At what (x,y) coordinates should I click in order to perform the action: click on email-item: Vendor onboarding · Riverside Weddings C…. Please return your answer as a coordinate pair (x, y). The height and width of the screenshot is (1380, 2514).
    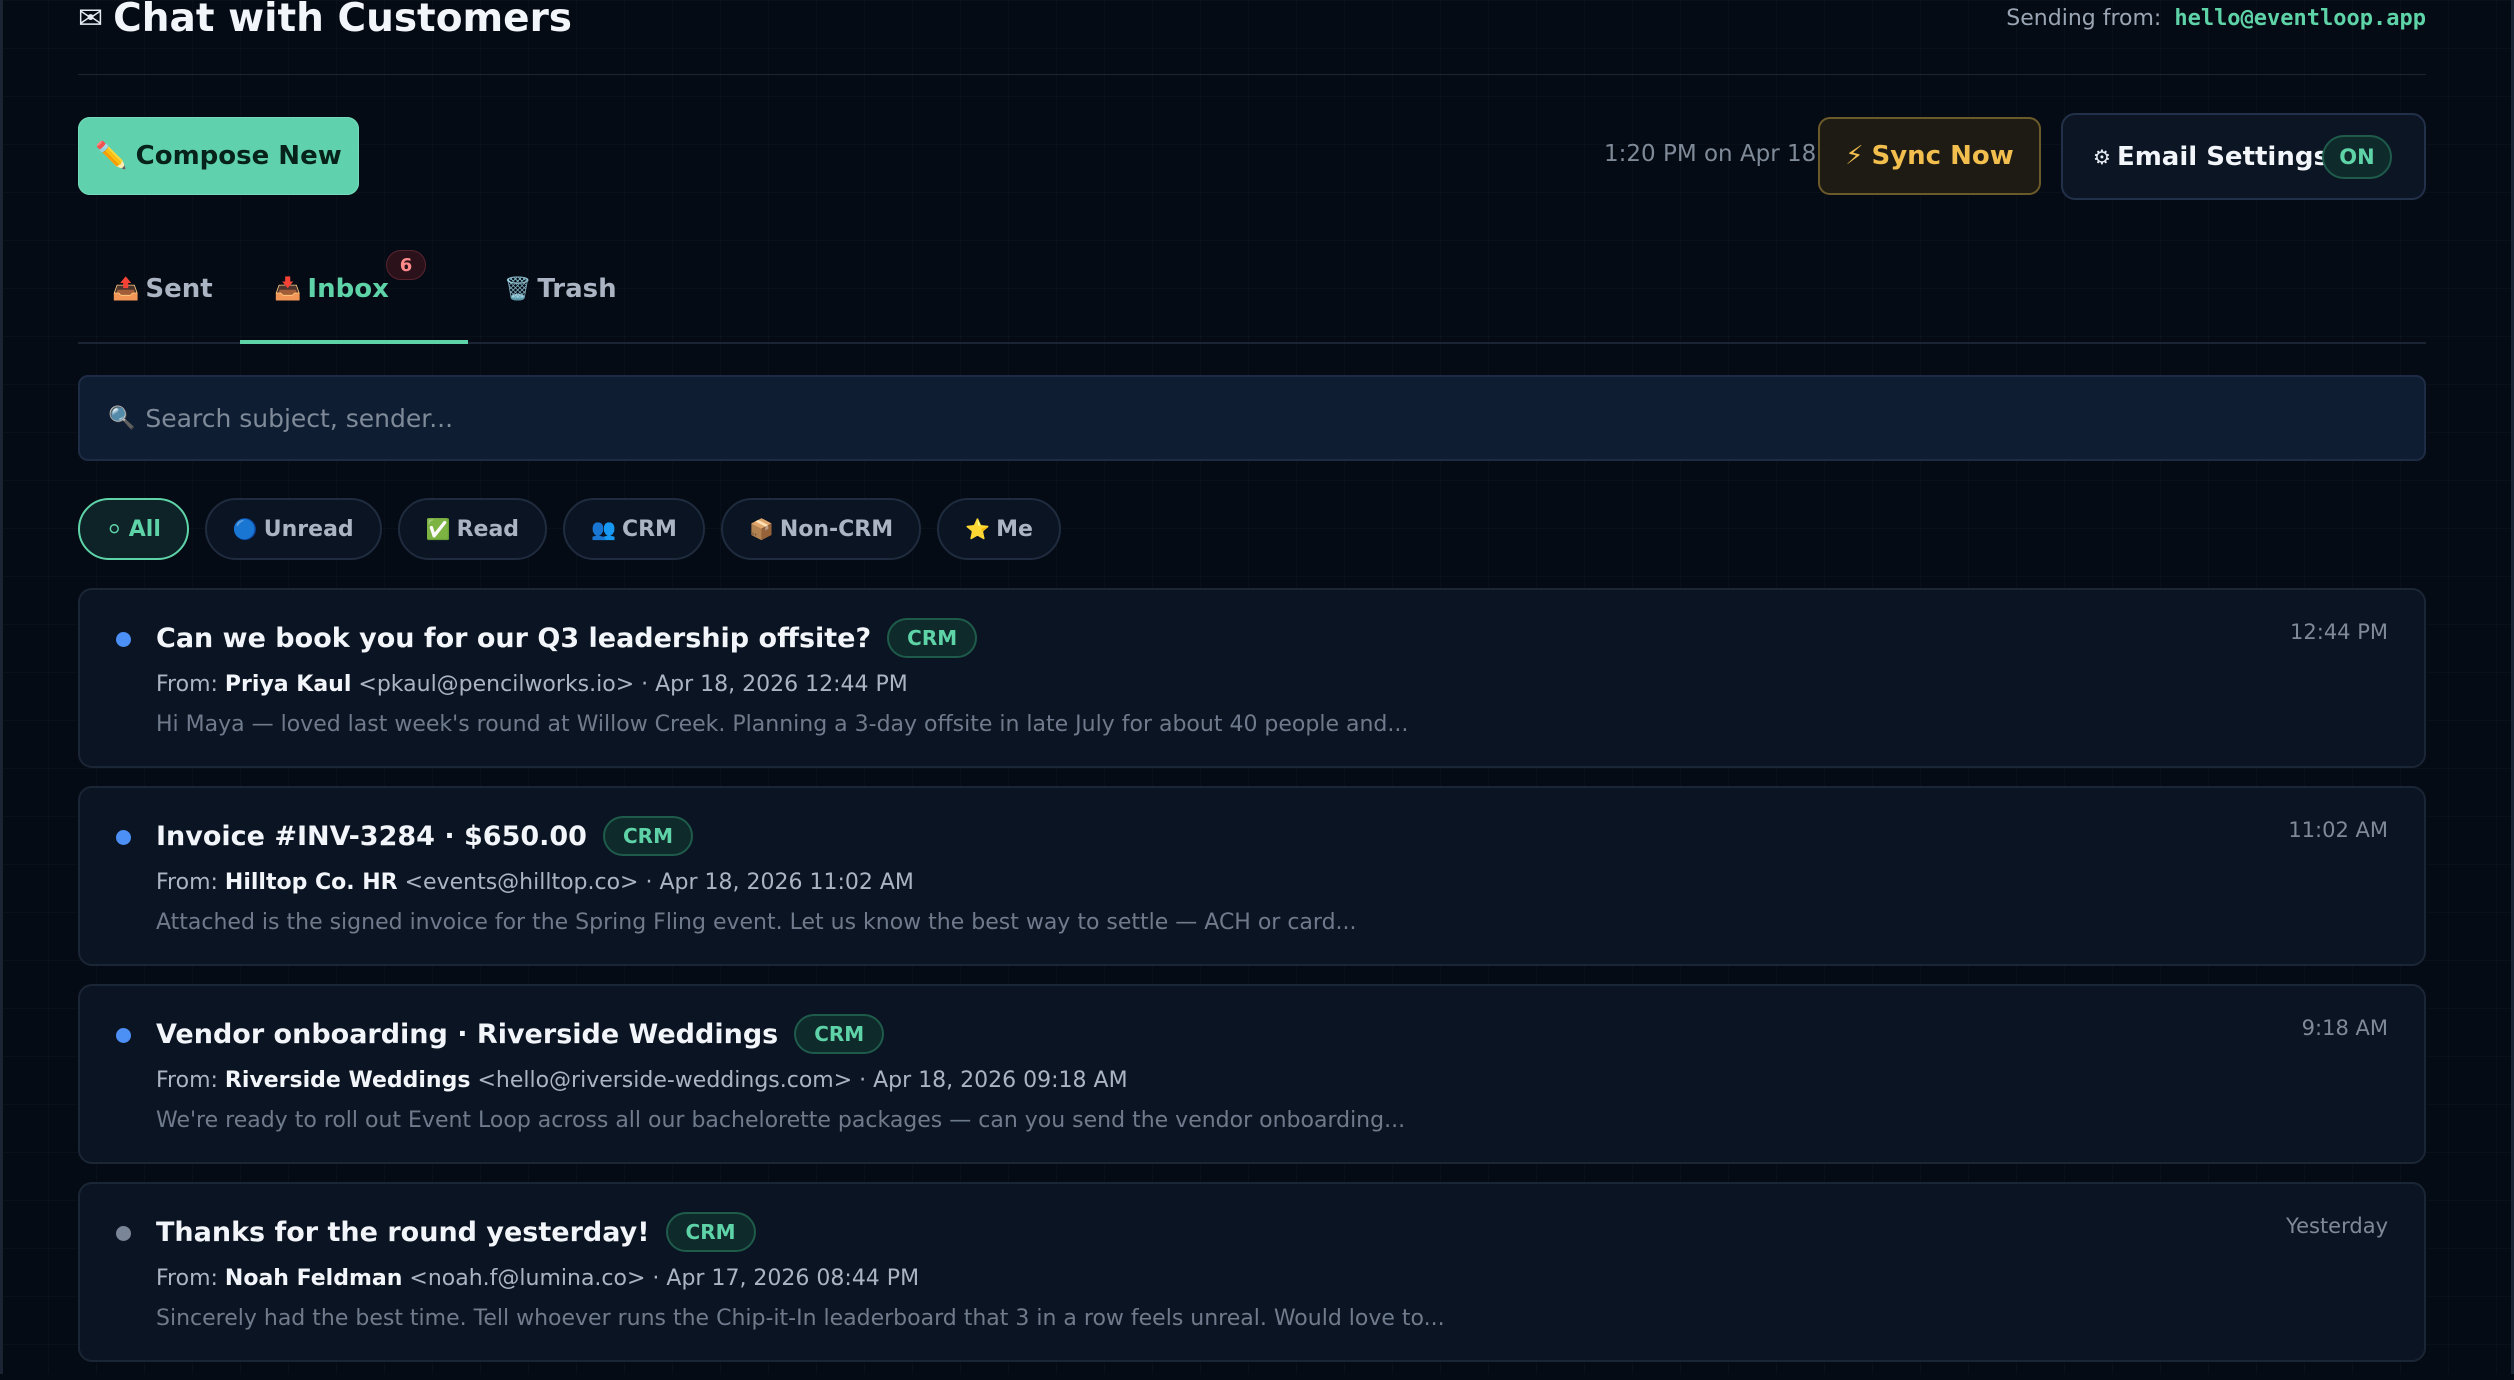
    Looking at the image, I should click on (1252, 1074).